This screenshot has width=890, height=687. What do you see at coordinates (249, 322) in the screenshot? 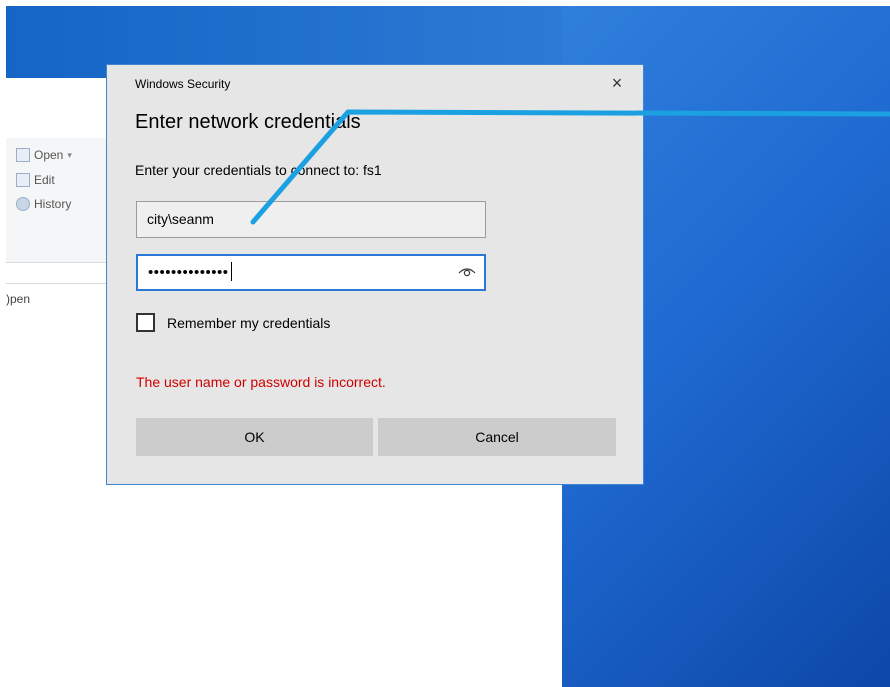
I see `remember-label: Remember my credentials` at bounding box center [249, 322].